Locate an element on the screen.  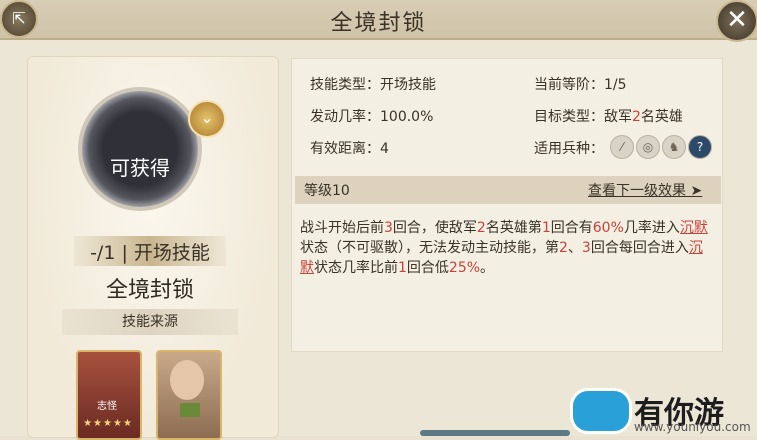
share-icon: ⇱ is located at coordinates (19, 18).